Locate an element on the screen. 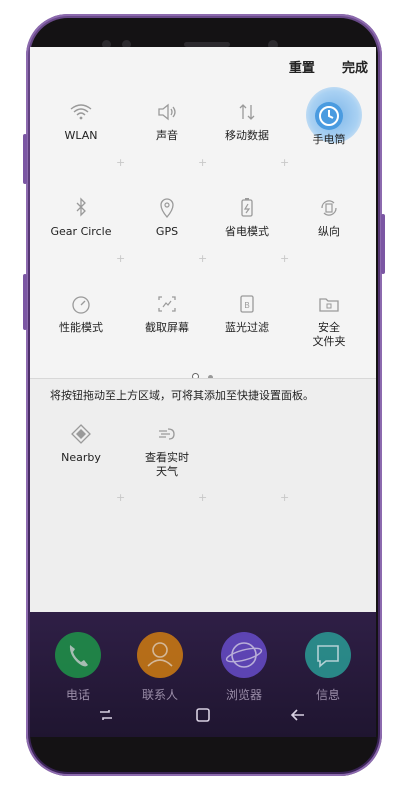 Image resolution: width=400 pixels, height=785 pixels. bixby-button is located at coordinates (25, 302).